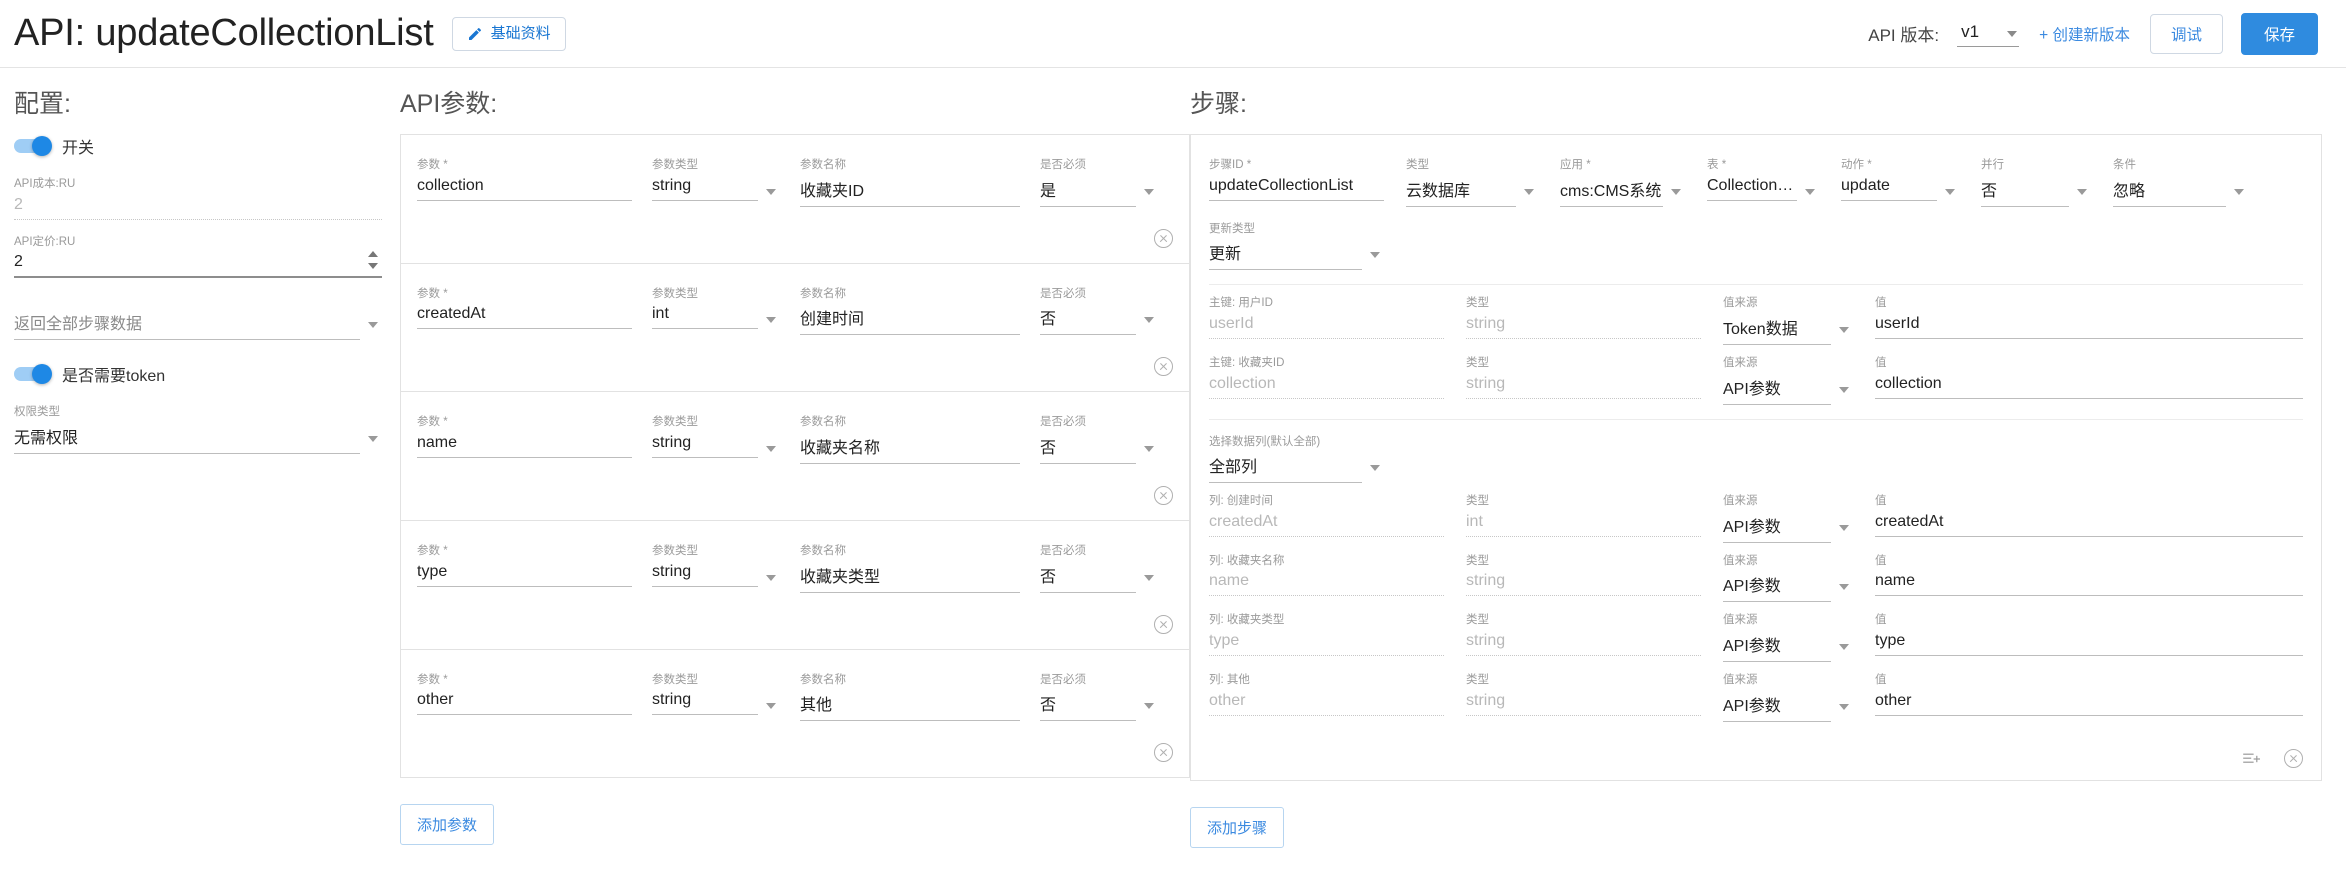 Image resolution: width=2346 pixels, height=879 pixels. Describe the element at coordinates (2279, 33) in the screenshot. I see `save-button: 保存` at that location.